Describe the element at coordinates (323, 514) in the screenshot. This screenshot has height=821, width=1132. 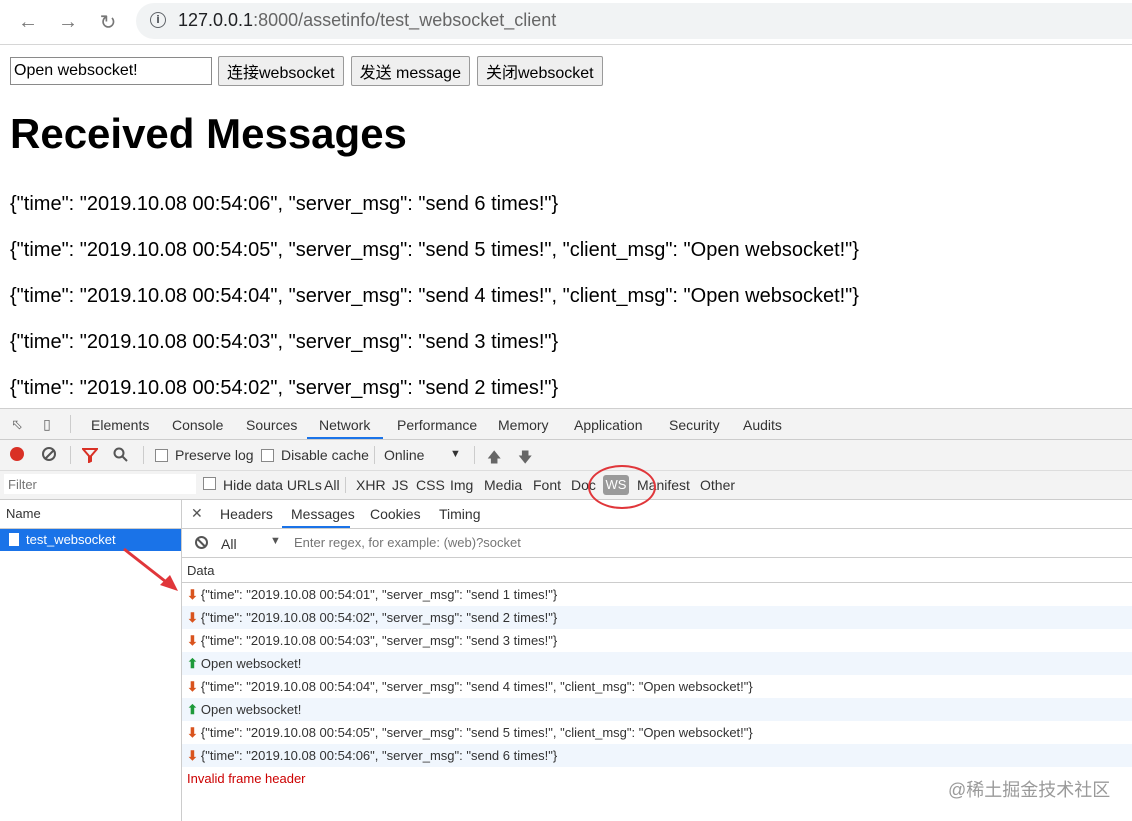
I see `tab-messages: Messages` at that location.